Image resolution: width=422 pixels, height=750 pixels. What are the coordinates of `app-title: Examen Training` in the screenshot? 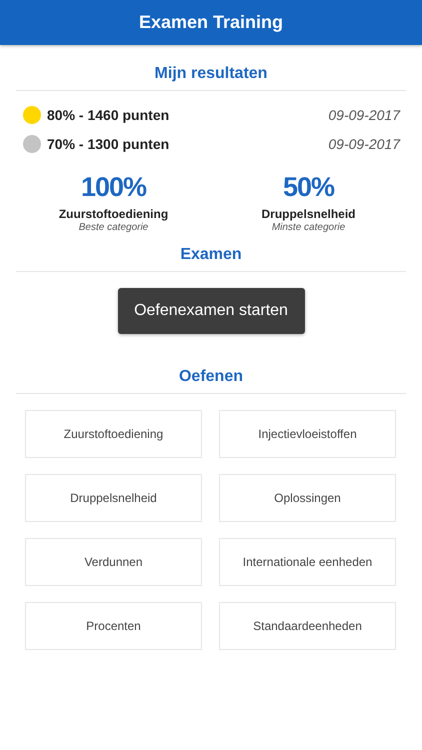 It's located at (211, 22).